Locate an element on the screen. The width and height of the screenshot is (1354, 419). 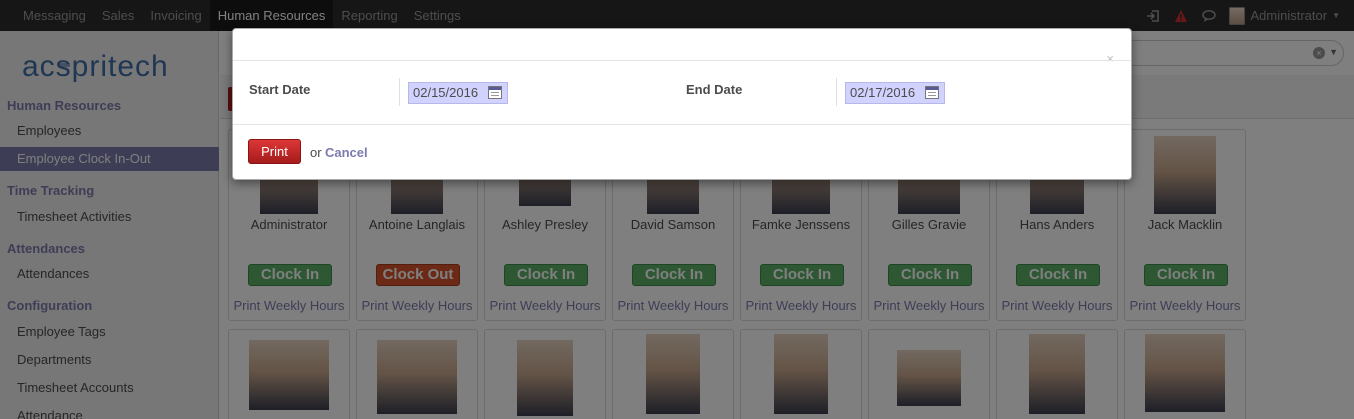
close-icon: × is located at coordinates (1110, 58).